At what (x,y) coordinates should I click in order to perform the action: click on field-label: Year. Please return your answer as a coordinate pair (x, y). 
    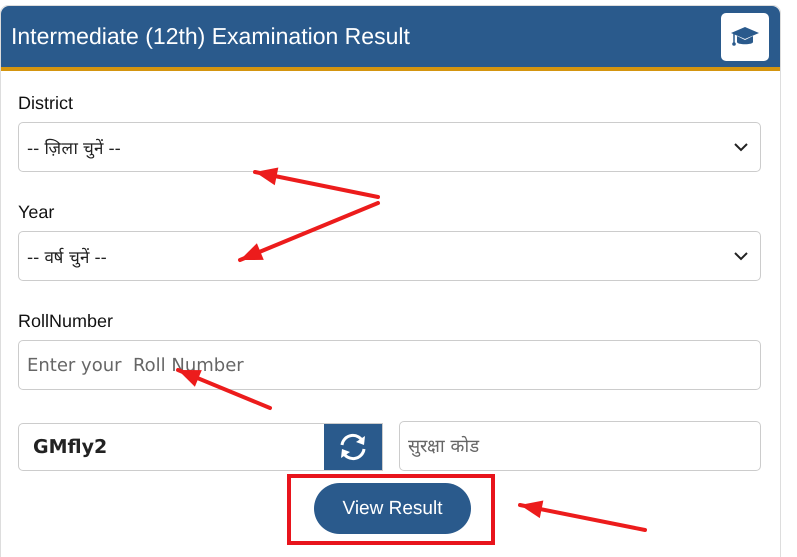
    Looking at the image, I should click on (37, 212).